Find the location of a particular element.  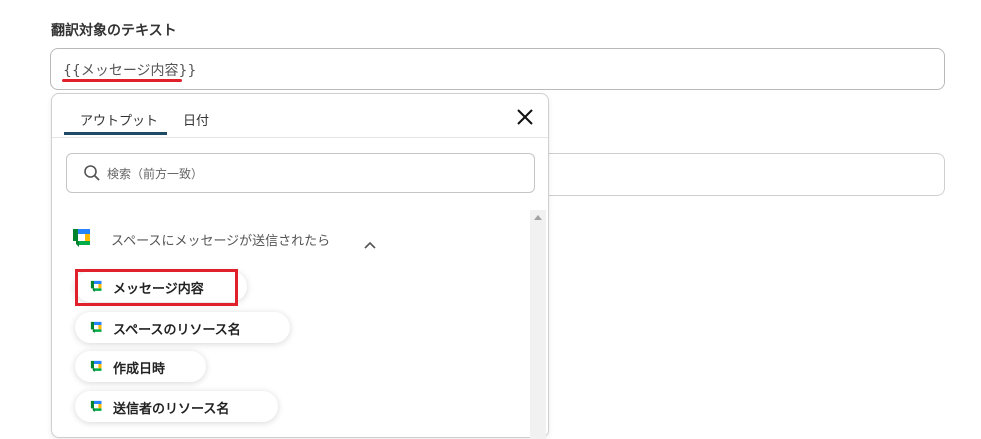

output-item-label: 作成日時 is located at coordinates (139, 369).